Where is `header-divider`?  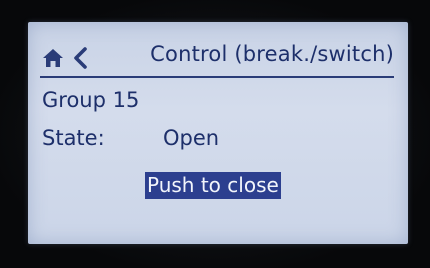 header-divider is located at coordinates (217, 77).